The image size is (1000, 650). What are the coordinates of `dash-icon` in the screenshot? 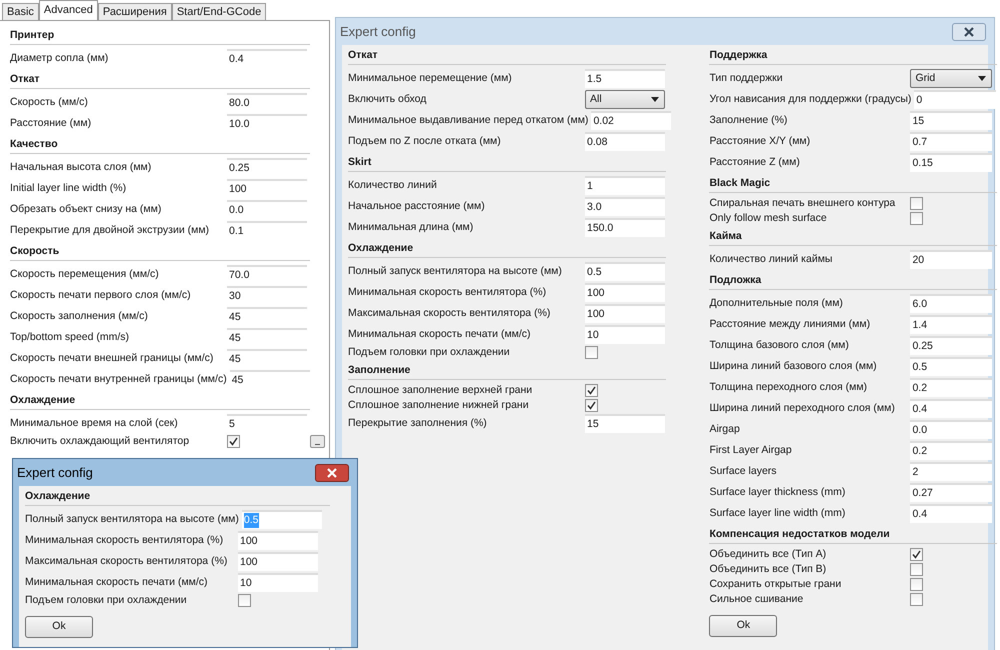 It's located at (317, 444).